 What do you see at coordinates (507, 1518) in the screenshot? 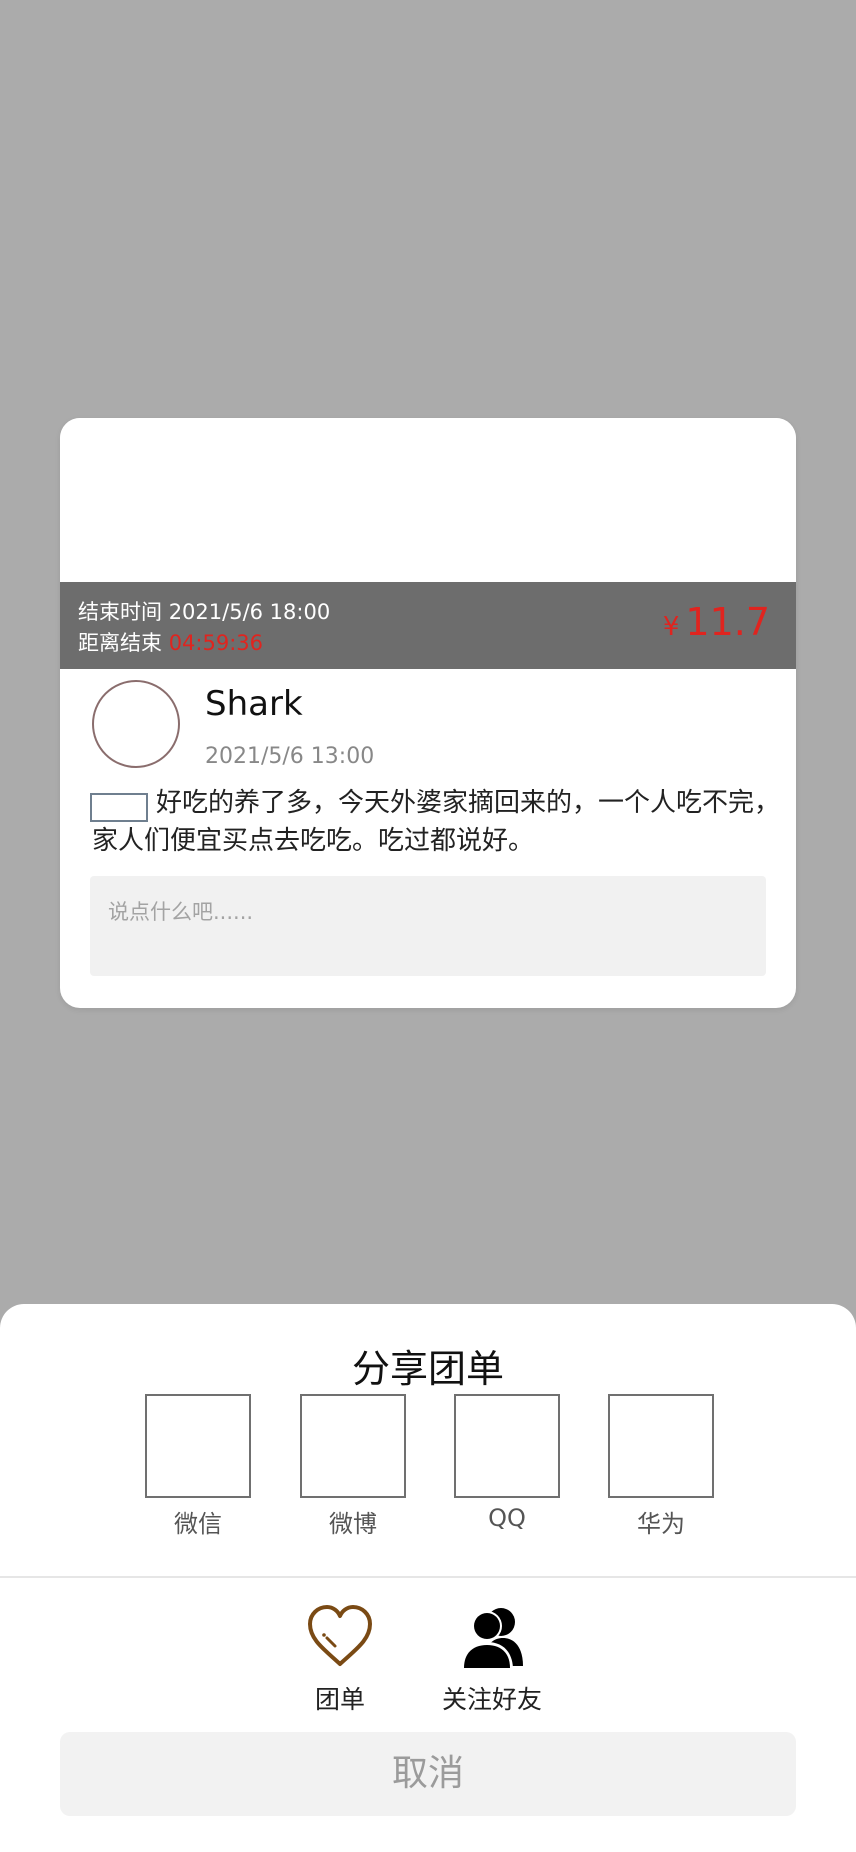
I see `share-target-label: QQ` at bounding box center [507, 1518].